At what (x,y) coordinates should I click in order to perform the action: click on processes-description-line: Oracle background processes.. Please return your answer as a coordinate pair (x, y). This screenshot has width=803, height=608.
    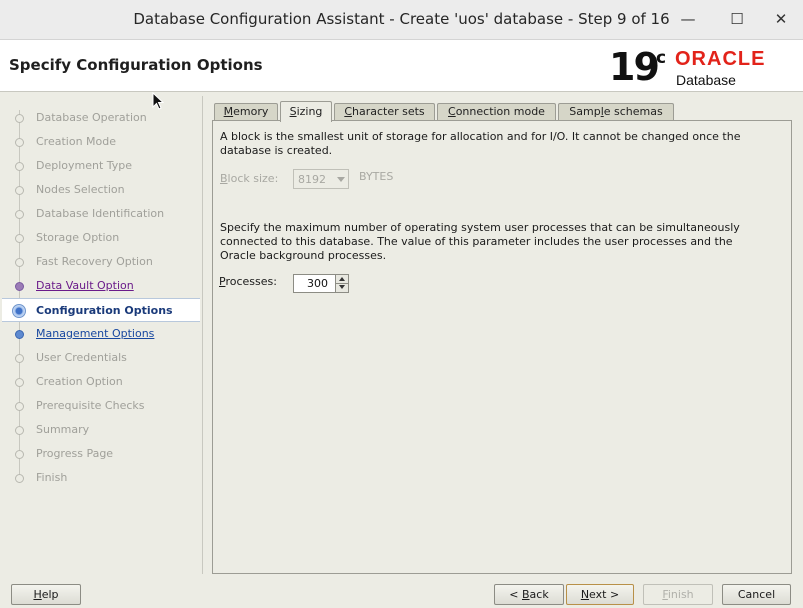
    Looking at the image, I should click on (303, 255).